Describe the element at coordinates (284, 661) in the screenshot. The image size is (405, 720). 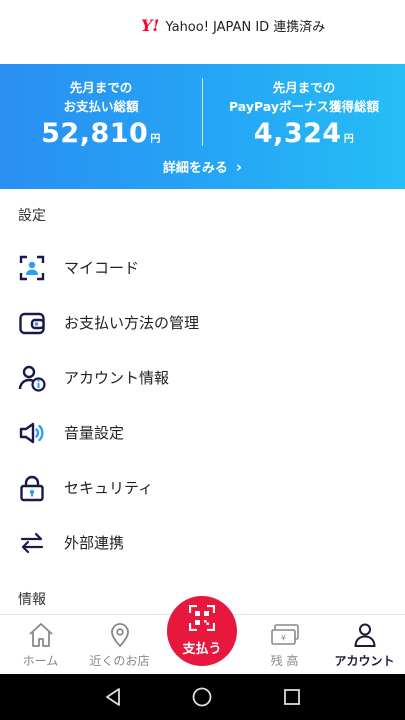
I see `tab-balance-label: 残 高` at that location.